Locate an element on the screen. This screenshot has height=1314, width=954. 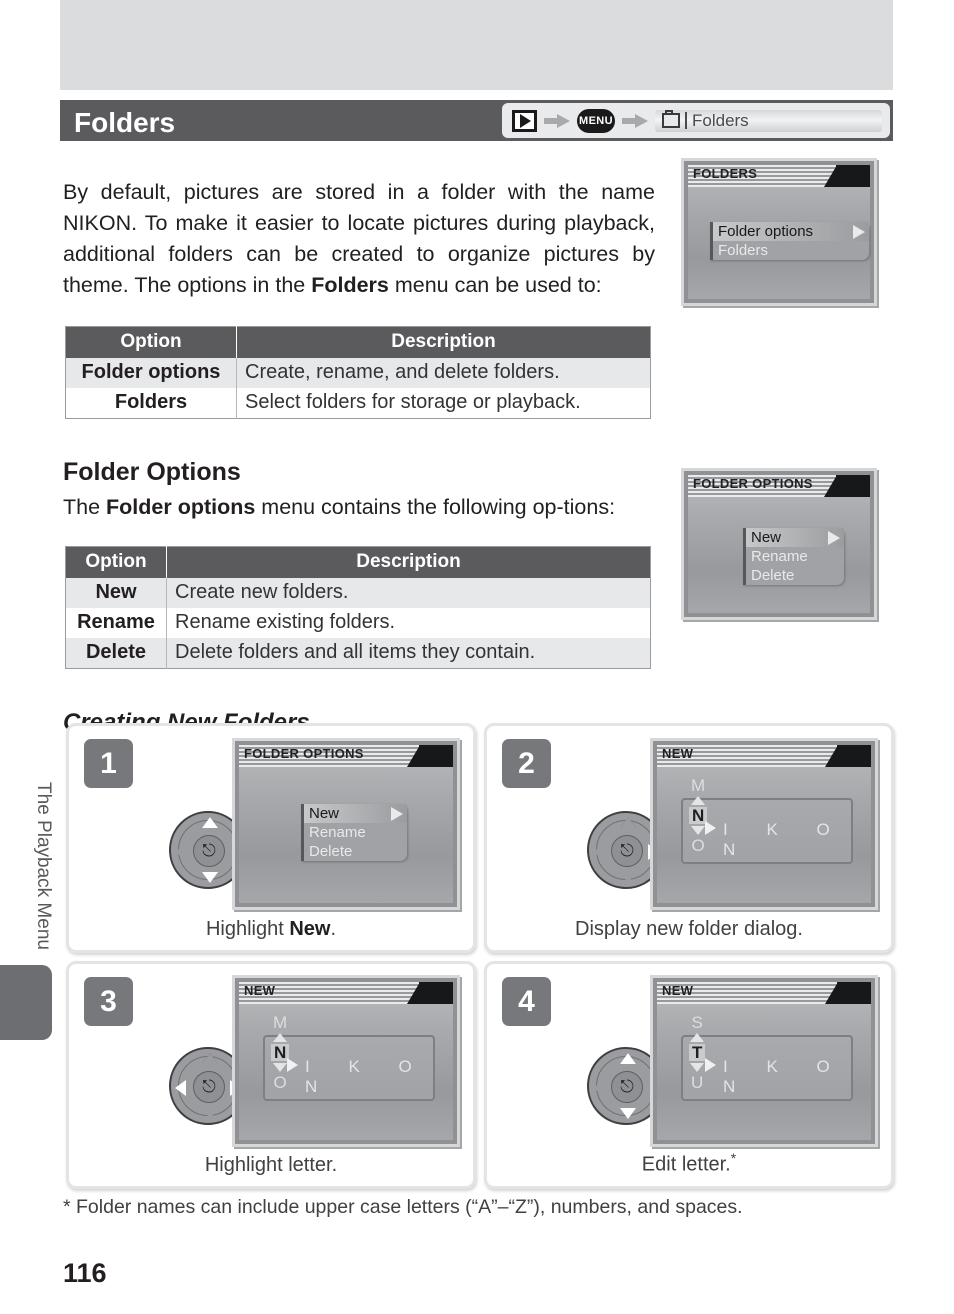
step-number-badge: 1 is located at coordinates (108, 763).